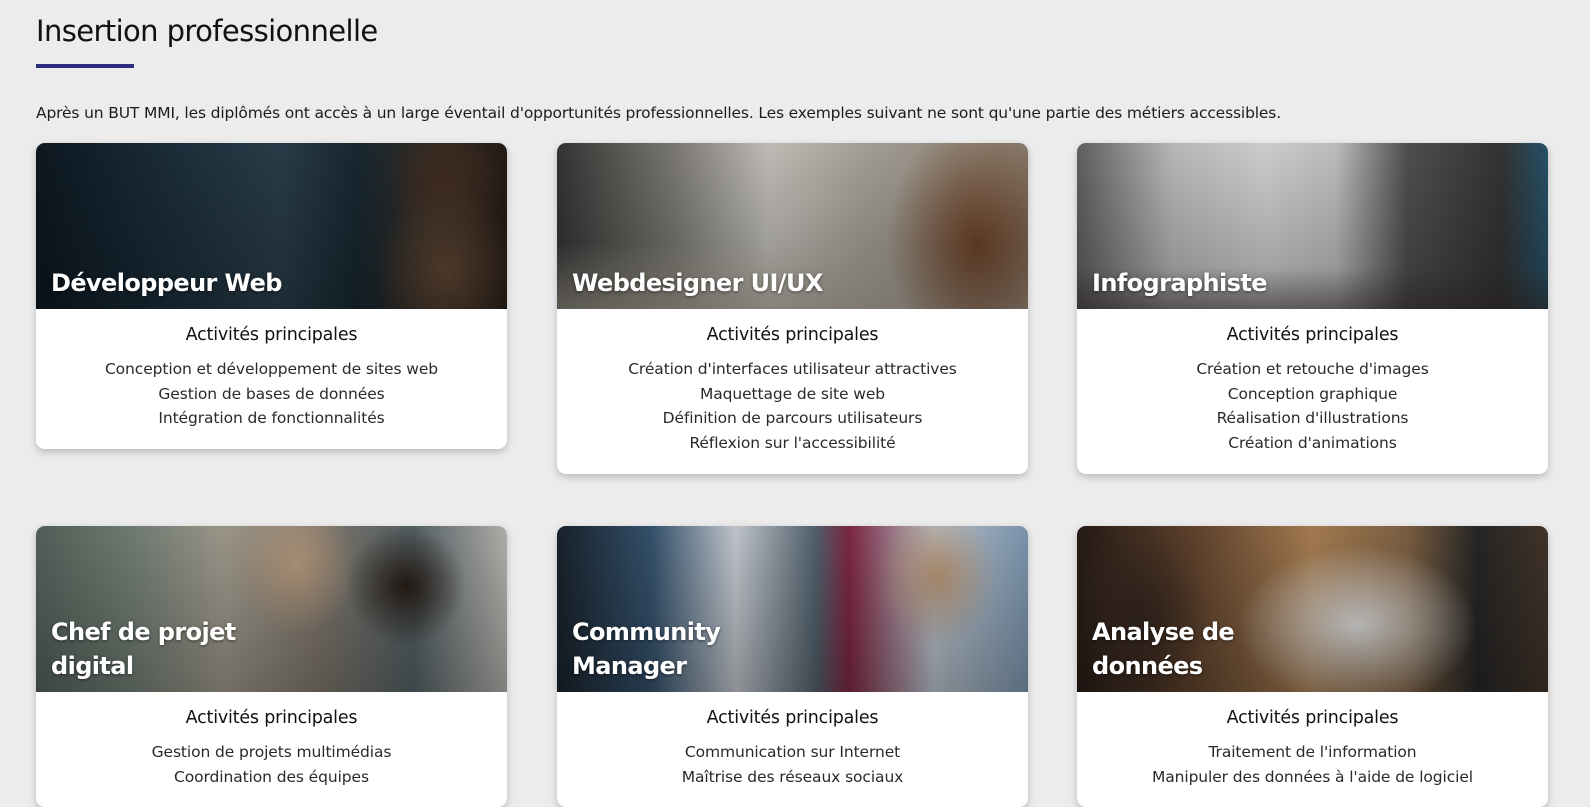 The height and width of the screenshot is (807, 1590). Describe the element at coordinates (792, 443) in the screenshot. I see `activity-item: Réflexion sur l'accessibilité` at that location.